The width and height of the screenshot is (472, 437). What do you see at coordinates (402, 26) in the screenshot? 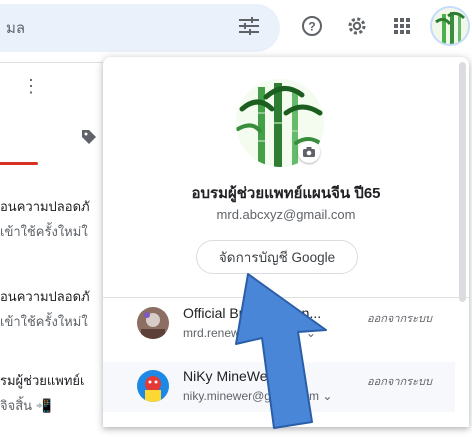
I see `apps-icon` at bounding box center [402, 26].